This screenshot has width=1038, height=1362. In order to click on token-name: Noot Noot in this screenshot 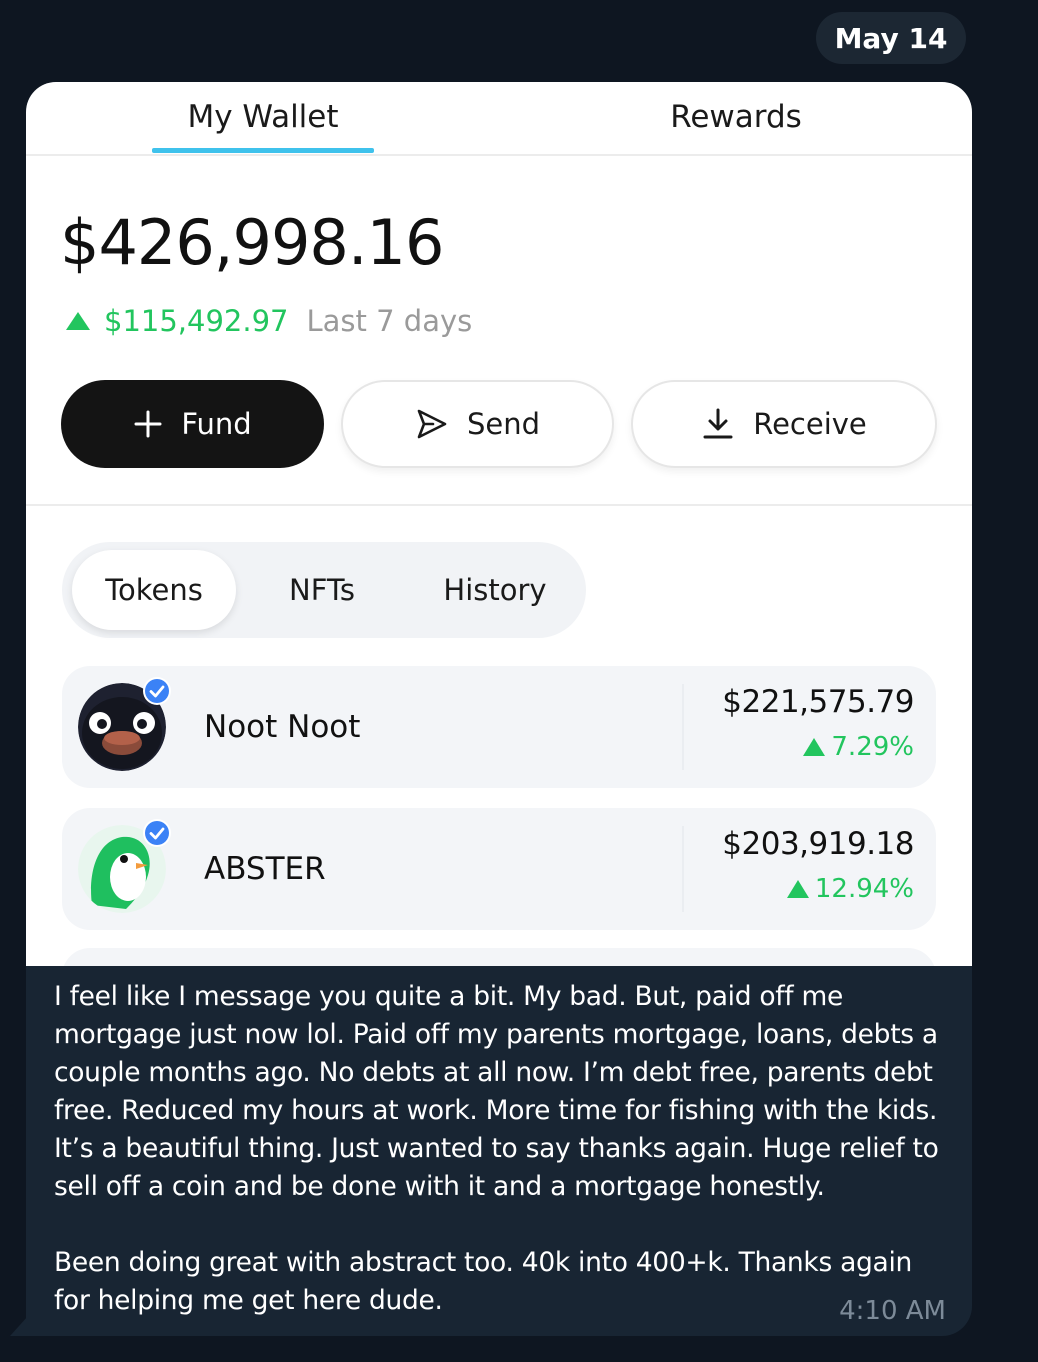, I will do `click(282, 727)`.